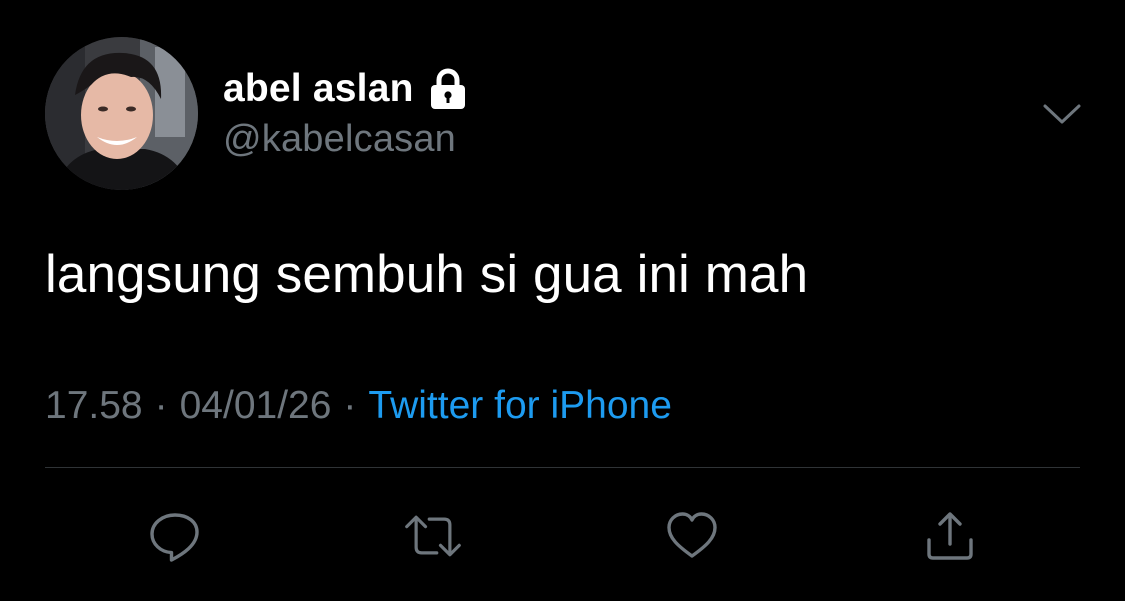  I want to click on avatar, so click(121, 113).